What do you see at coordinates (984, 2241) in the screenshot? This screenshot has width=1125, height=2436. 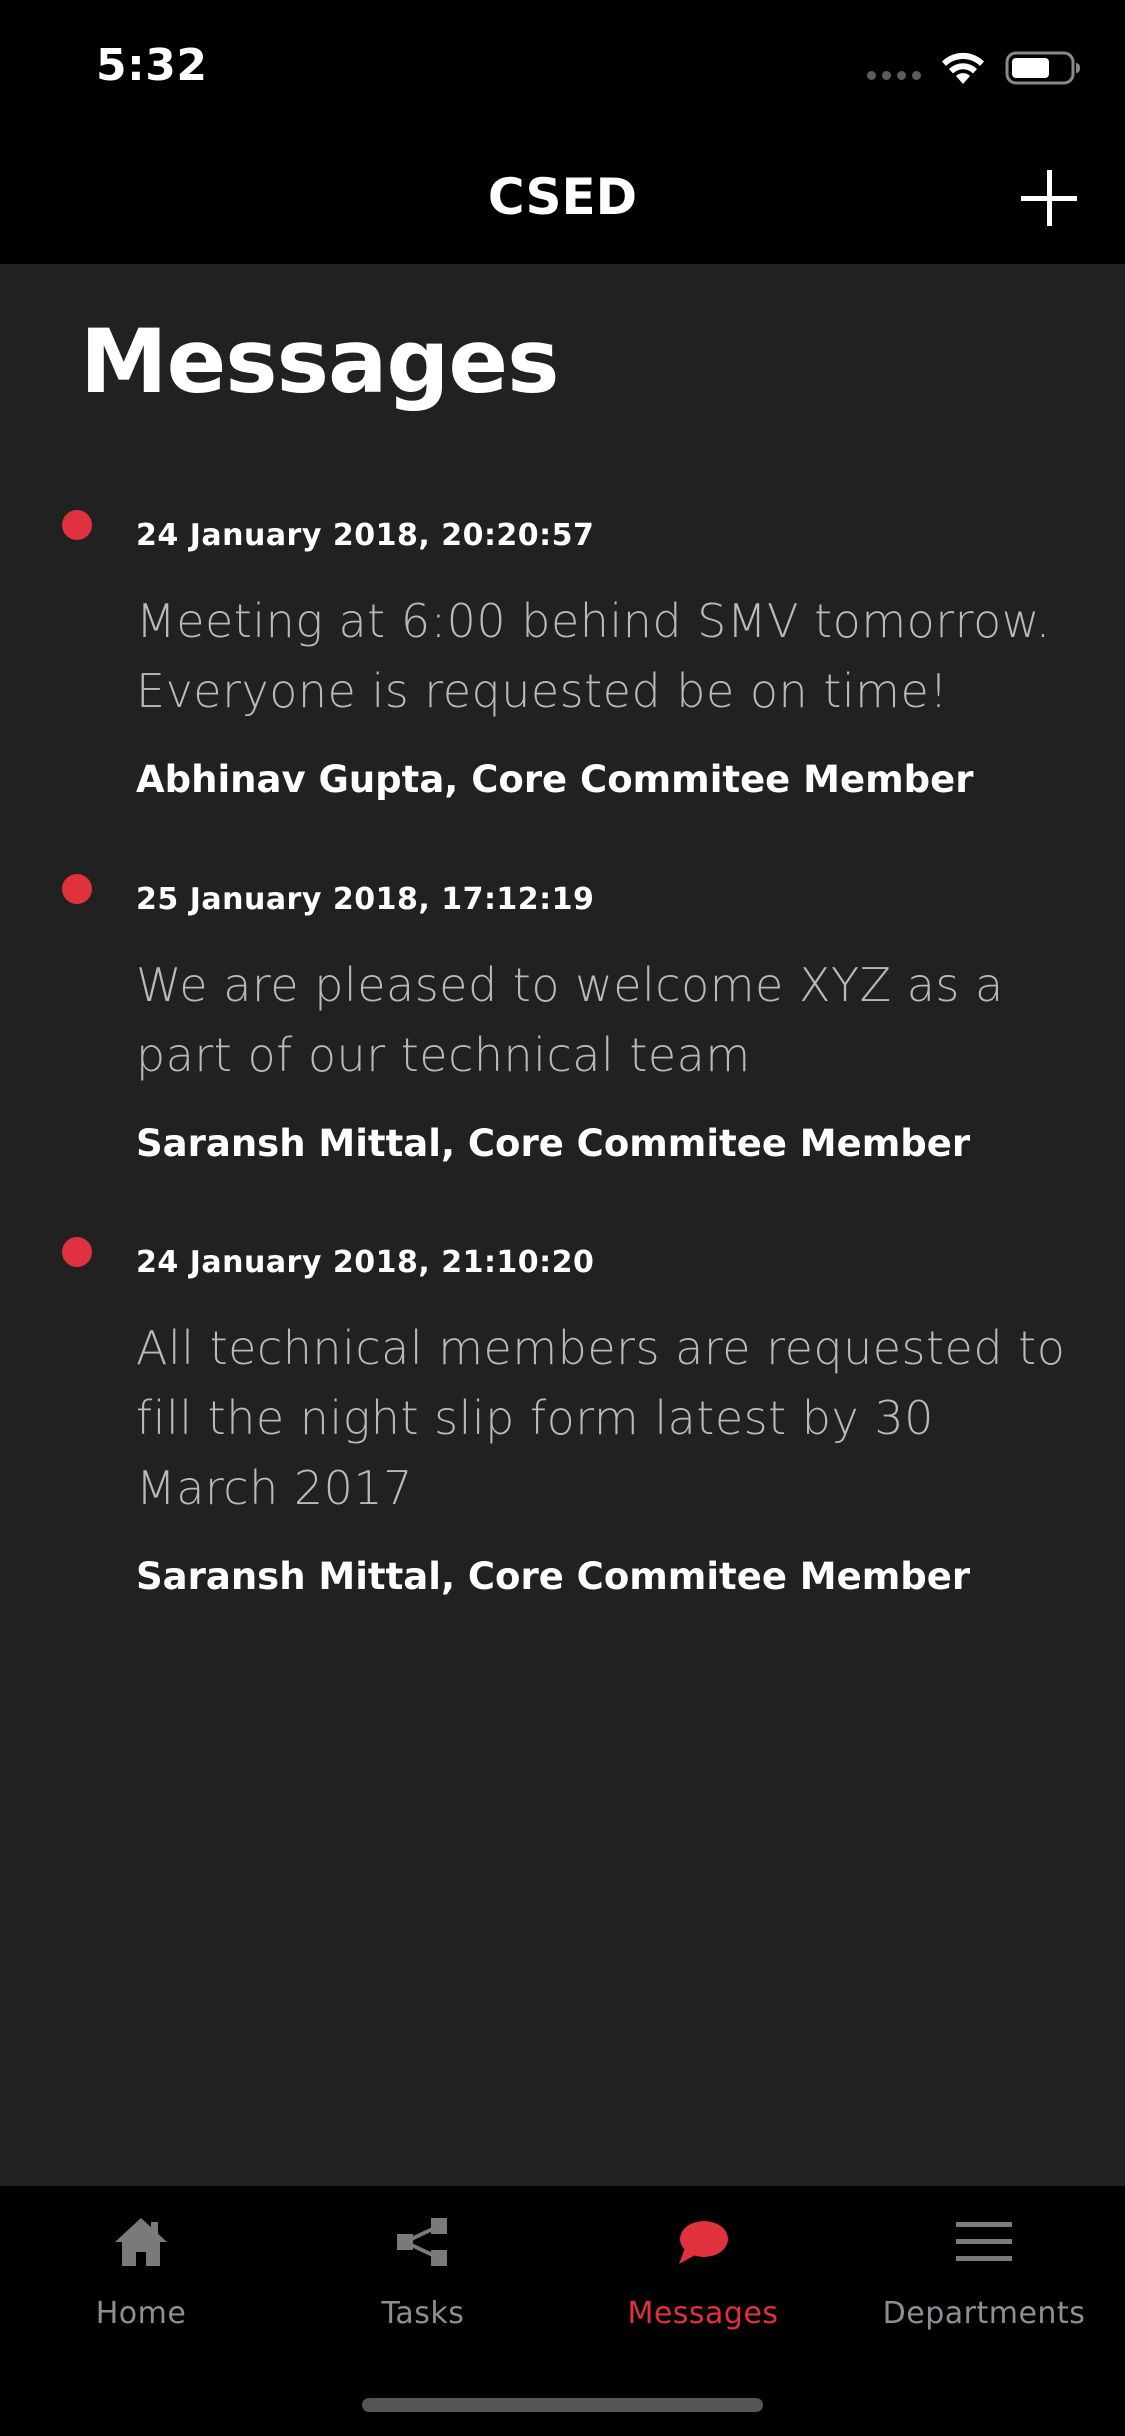 I see `hamburger-icon` at bounding box center [984, 2241].